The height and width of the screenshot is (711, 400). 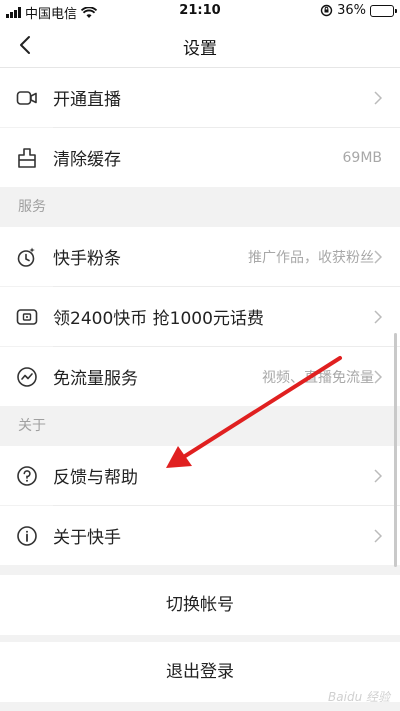 What do you see at coordinates (27, 476) in the screenshot?
I see `question-icon` at bounding box center [27, 476].